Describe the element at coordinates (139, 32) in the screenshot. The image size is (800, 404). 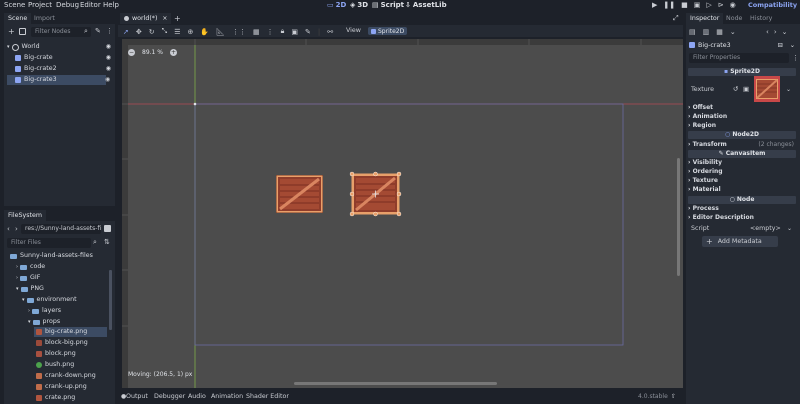
I see `move-tool-icon: ✥` at that location.